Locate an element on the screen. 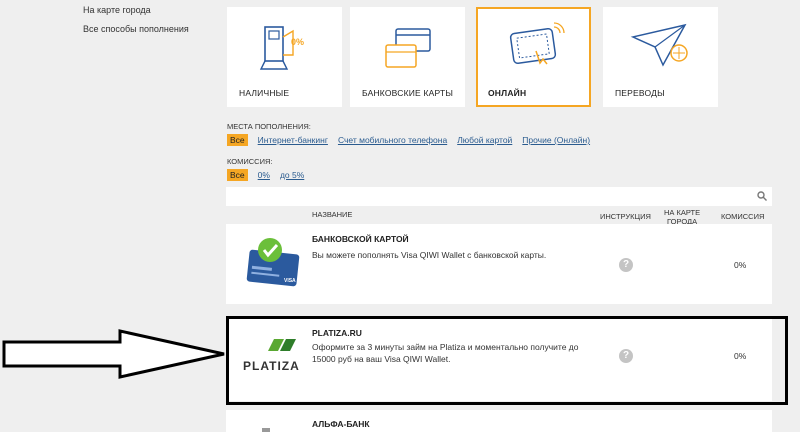 The image size is (800, 432). sidebar-item-map: На карте города is located at coordinates (136, 10).